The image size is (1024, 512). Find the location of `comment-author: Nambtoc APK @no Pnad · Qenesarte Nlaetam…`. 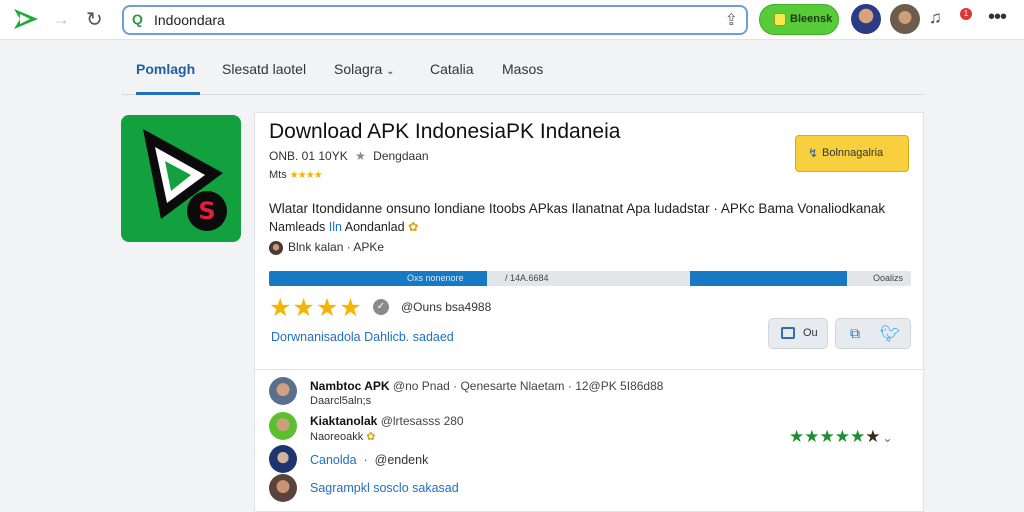

comment-author: Nambtoc APK @no Pnad · Qenesarte Nlaetam… is located at coordinates (486, 386).